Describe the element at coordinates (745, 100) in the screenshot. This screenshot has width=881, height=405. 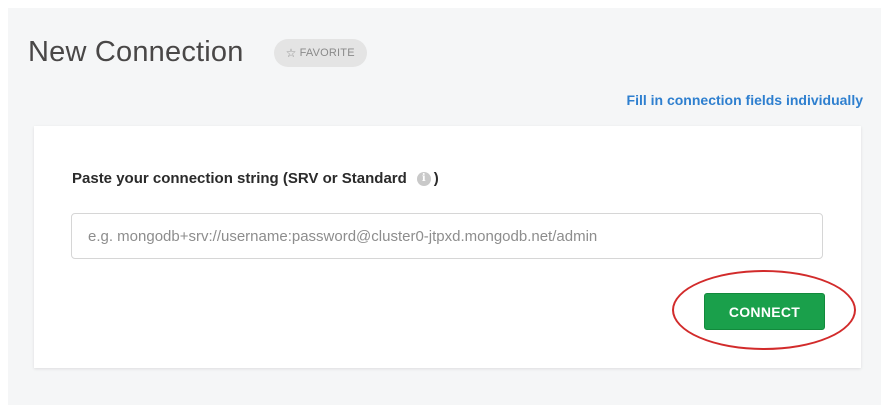
I see `fill-fields-individually-link: Fill in connection fields individually` at that location.